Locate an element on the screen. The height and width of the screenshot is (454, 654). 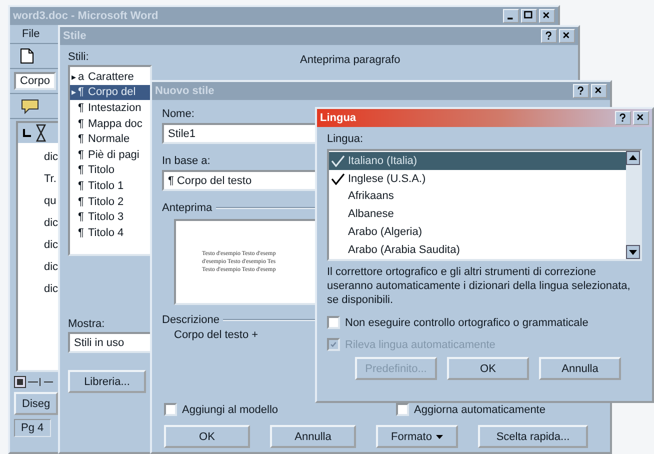
window-title: Lingua is located at coordinates (339, 118).